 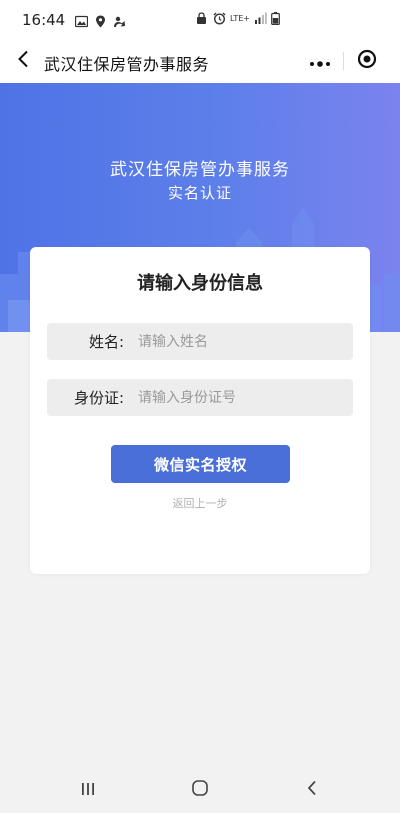 I want to click on hero-title: 武汉住保房管办事服务, so click(x=200, y=170).